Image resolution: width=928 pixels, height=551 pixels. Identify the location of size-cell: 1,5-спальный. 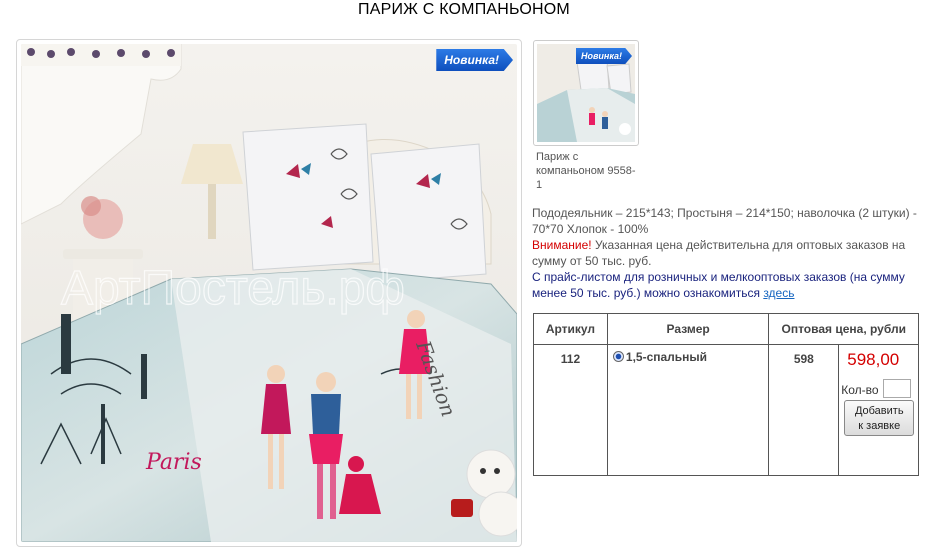
(688, 410).